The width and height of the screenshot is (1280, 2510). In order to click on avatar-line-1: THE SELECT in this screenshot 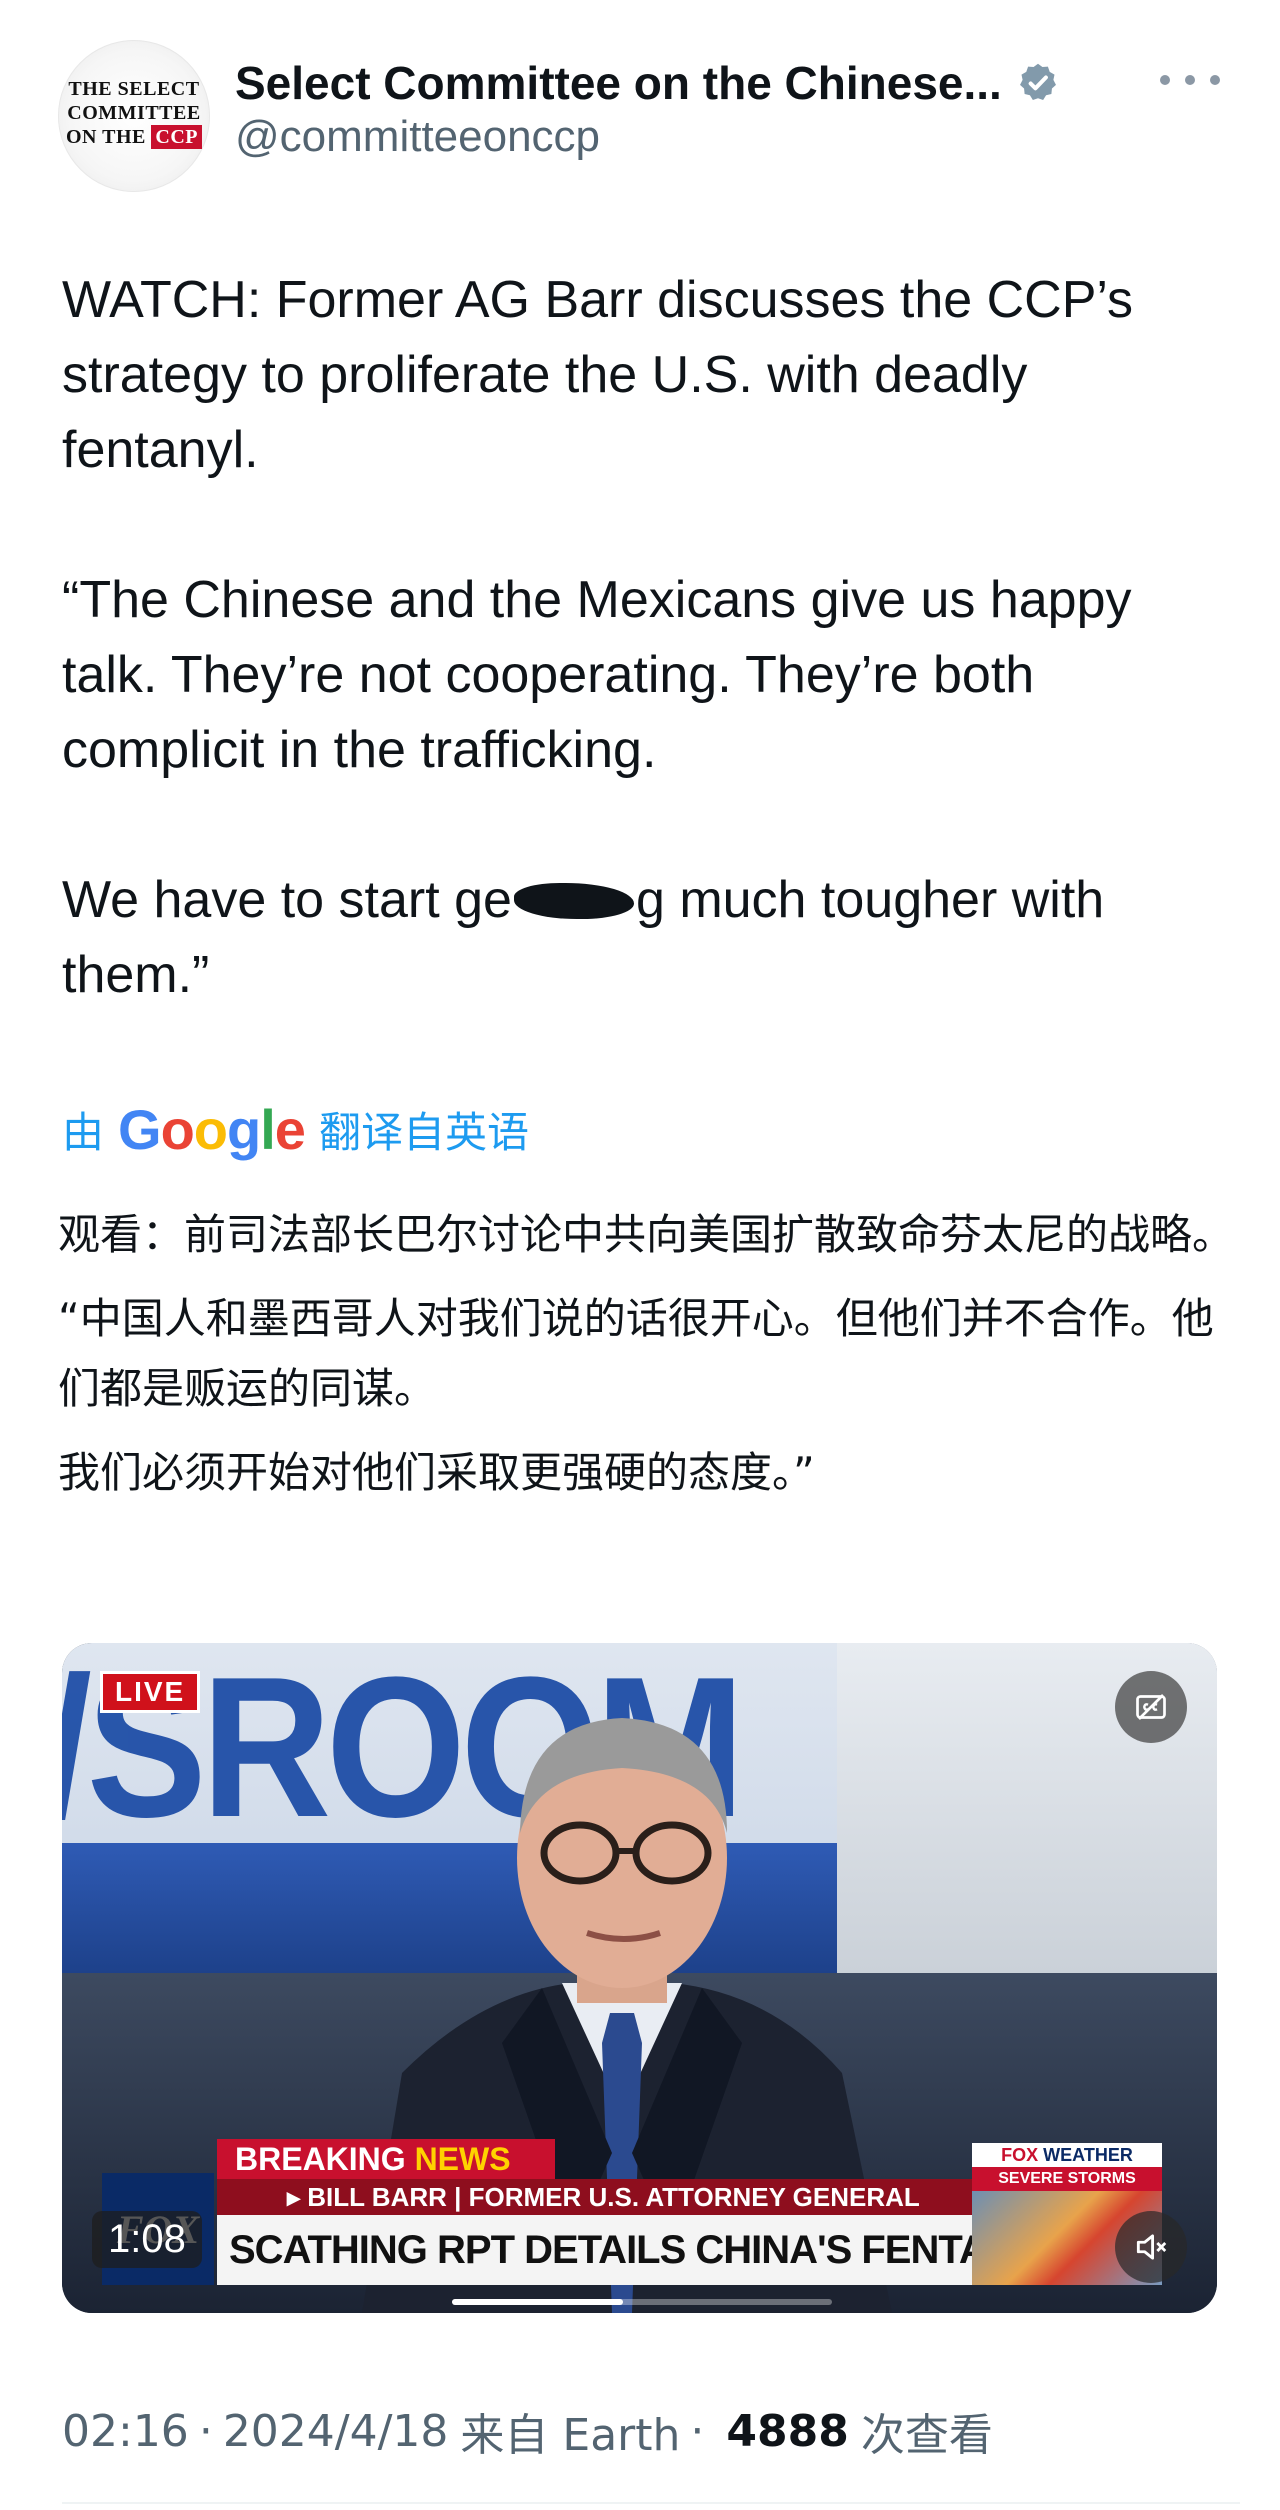, I will do `click(134, 89)`.